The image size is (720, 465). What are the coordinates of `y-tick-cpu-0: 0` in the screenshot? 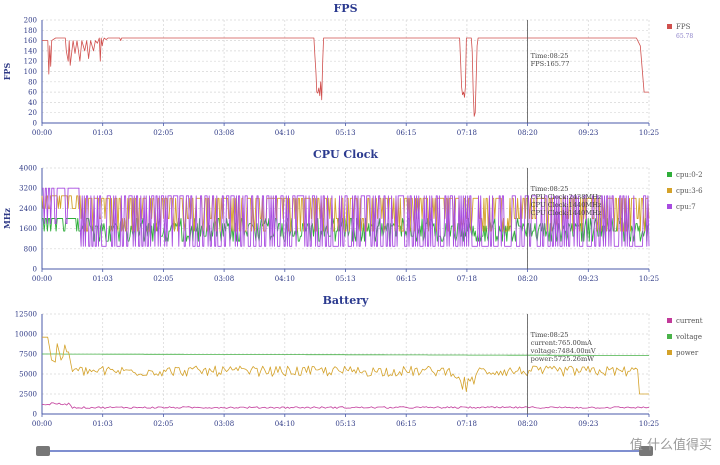 It's located at (35, 270).